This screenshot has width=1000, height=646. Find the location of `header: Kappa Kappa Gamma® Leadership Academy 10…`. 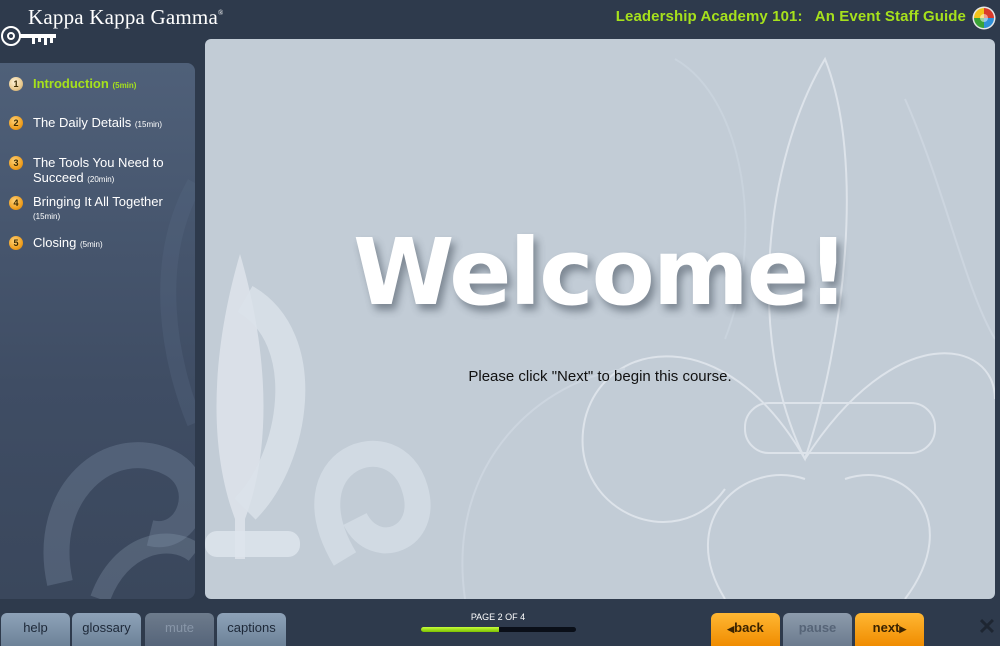

header: Kappa Kappa Gamma® Leadership Academy 10… is located at coordinates (500, 23).